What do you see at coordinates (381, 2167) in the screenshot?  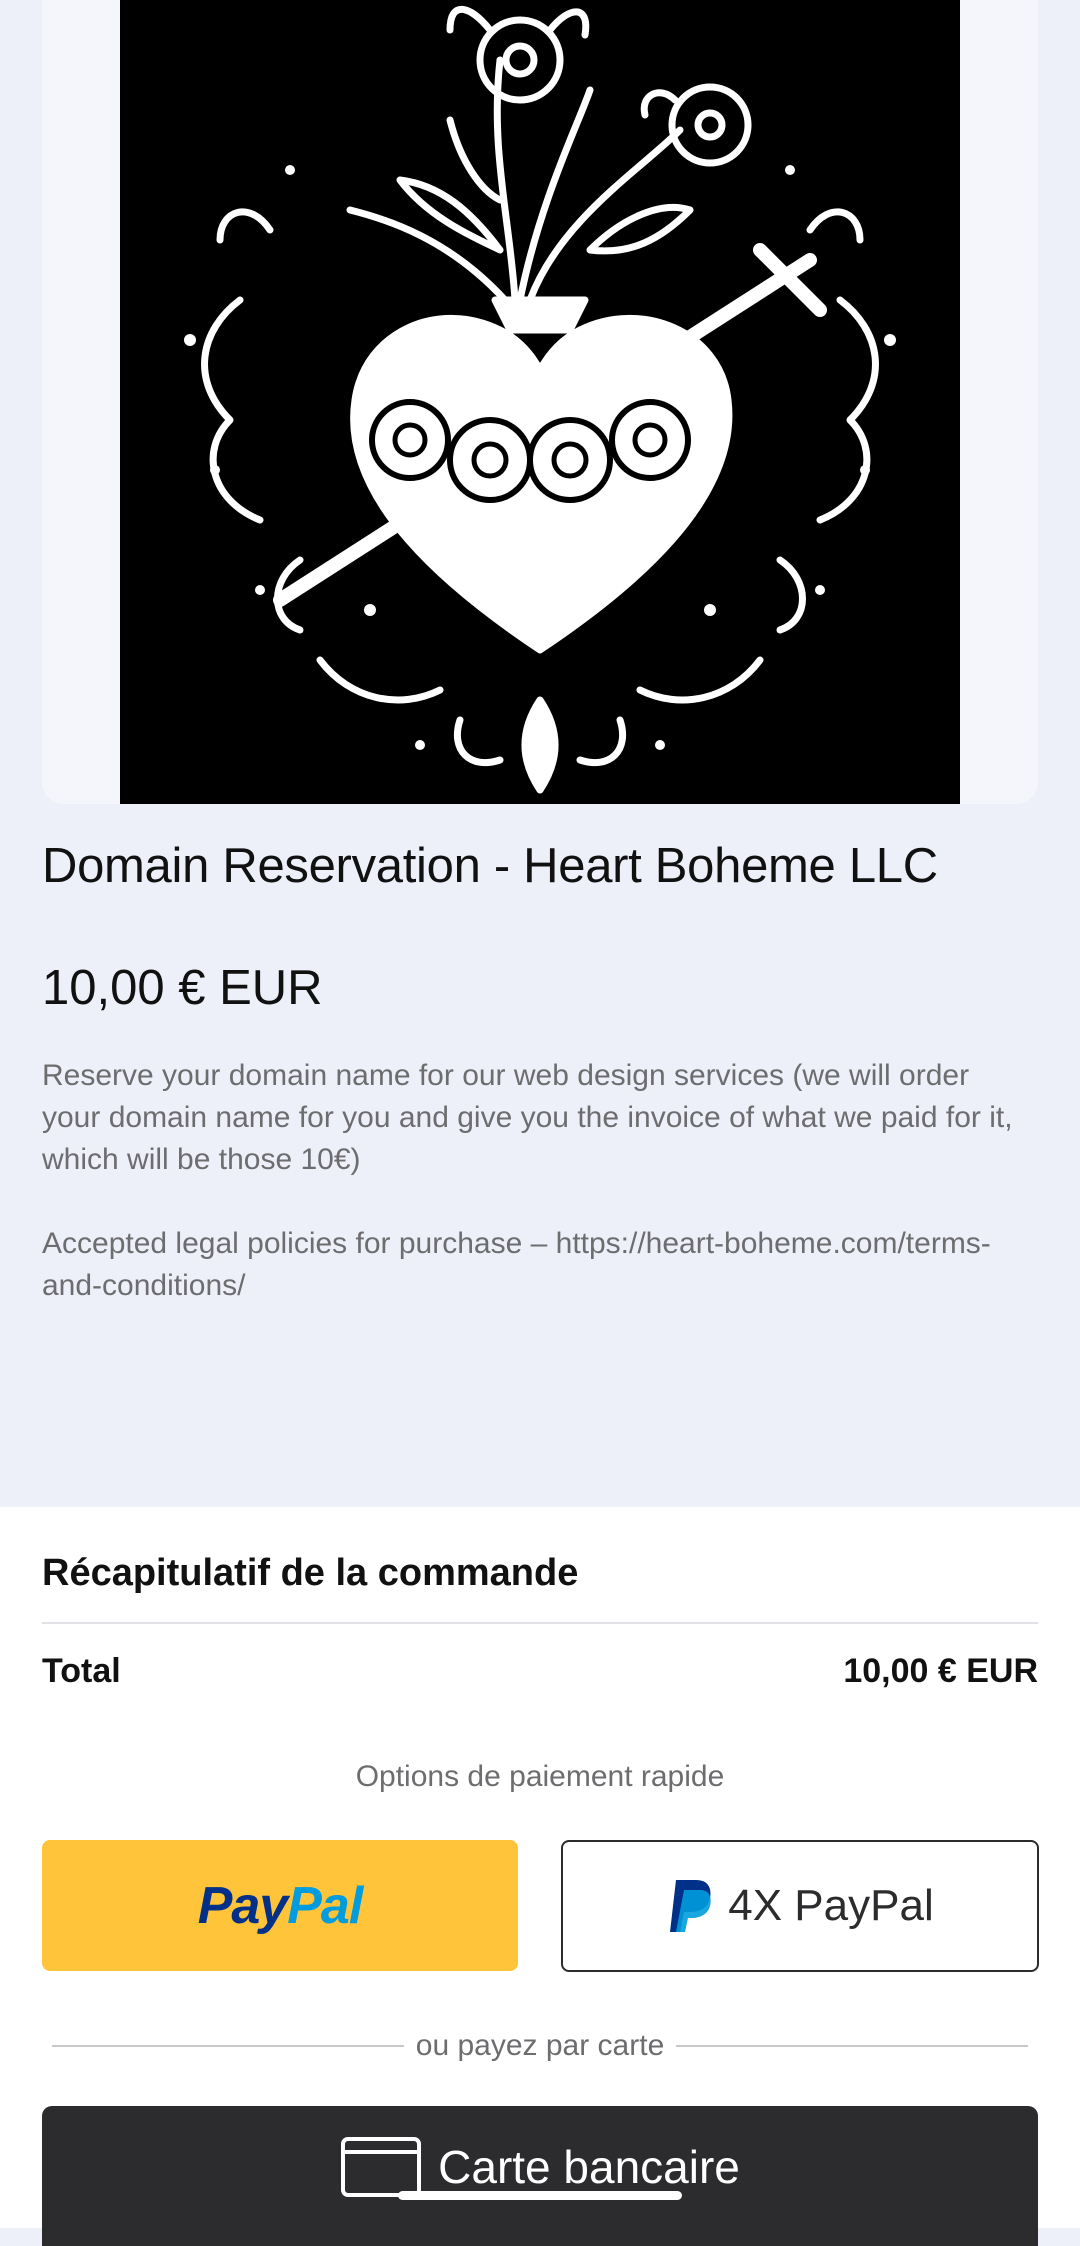 I see `credit-card-icon` at bounding box center [381, 2167].